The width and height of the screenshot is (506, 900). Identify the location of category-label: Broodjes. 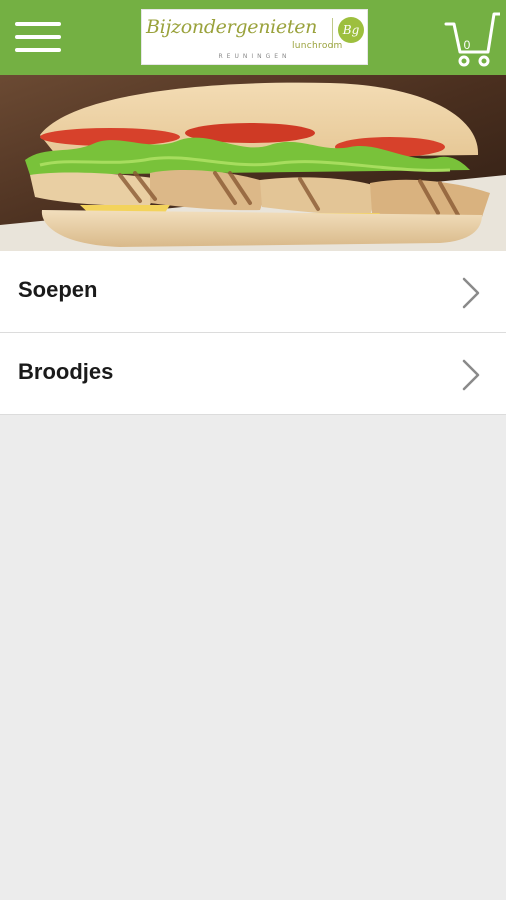
(66, 371).